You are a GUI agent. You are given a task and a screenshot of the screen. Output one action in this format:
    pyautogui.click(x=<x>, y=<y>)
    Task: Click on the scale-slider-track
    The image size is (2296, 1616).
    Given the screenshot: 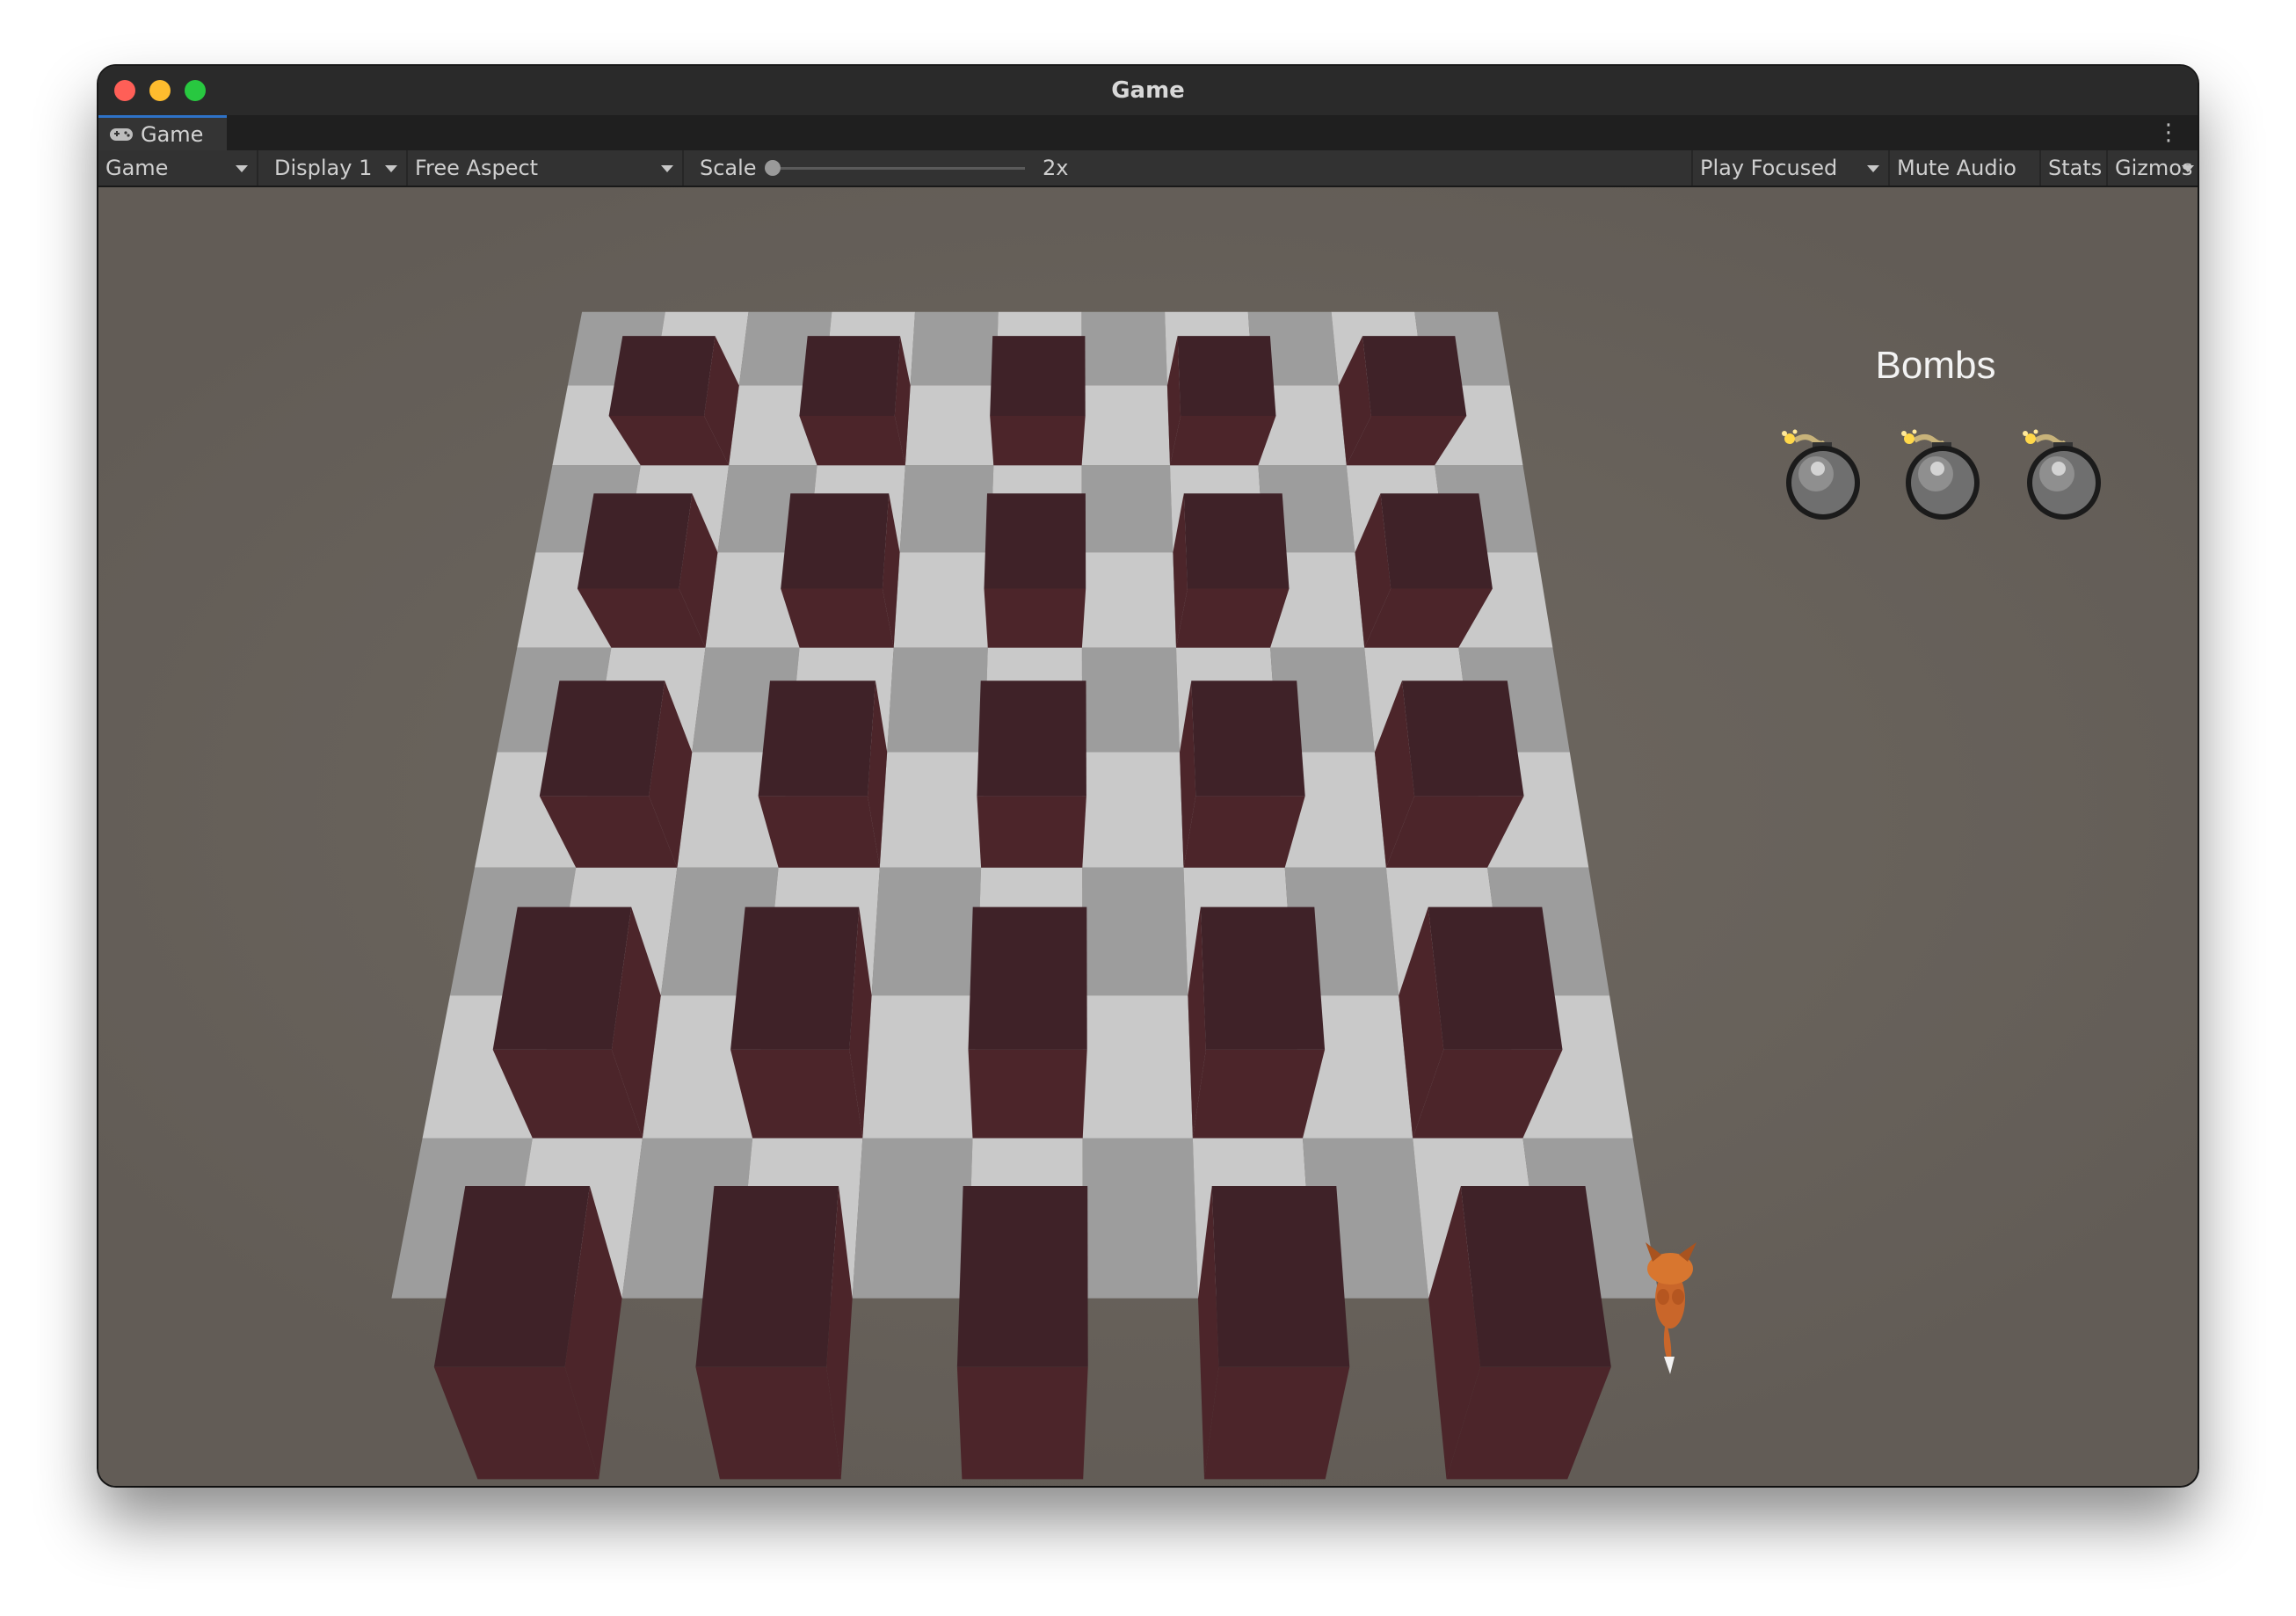 What is the action you would take?
    pyautogui.click(x=903, y=168)
    